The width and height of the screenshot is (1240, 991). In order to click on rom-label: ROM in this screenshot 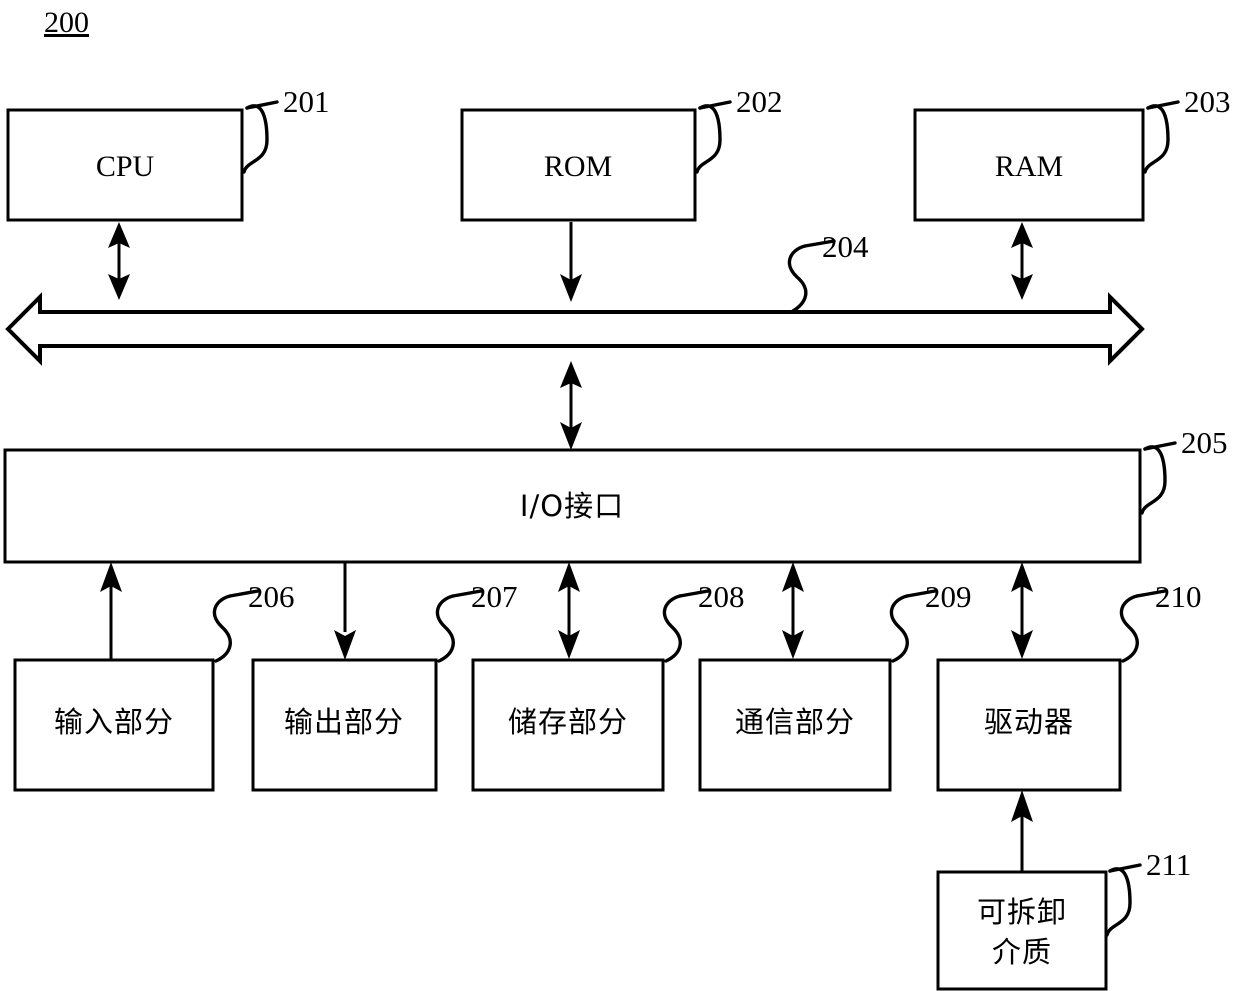, I will do `click(578, 166)`.